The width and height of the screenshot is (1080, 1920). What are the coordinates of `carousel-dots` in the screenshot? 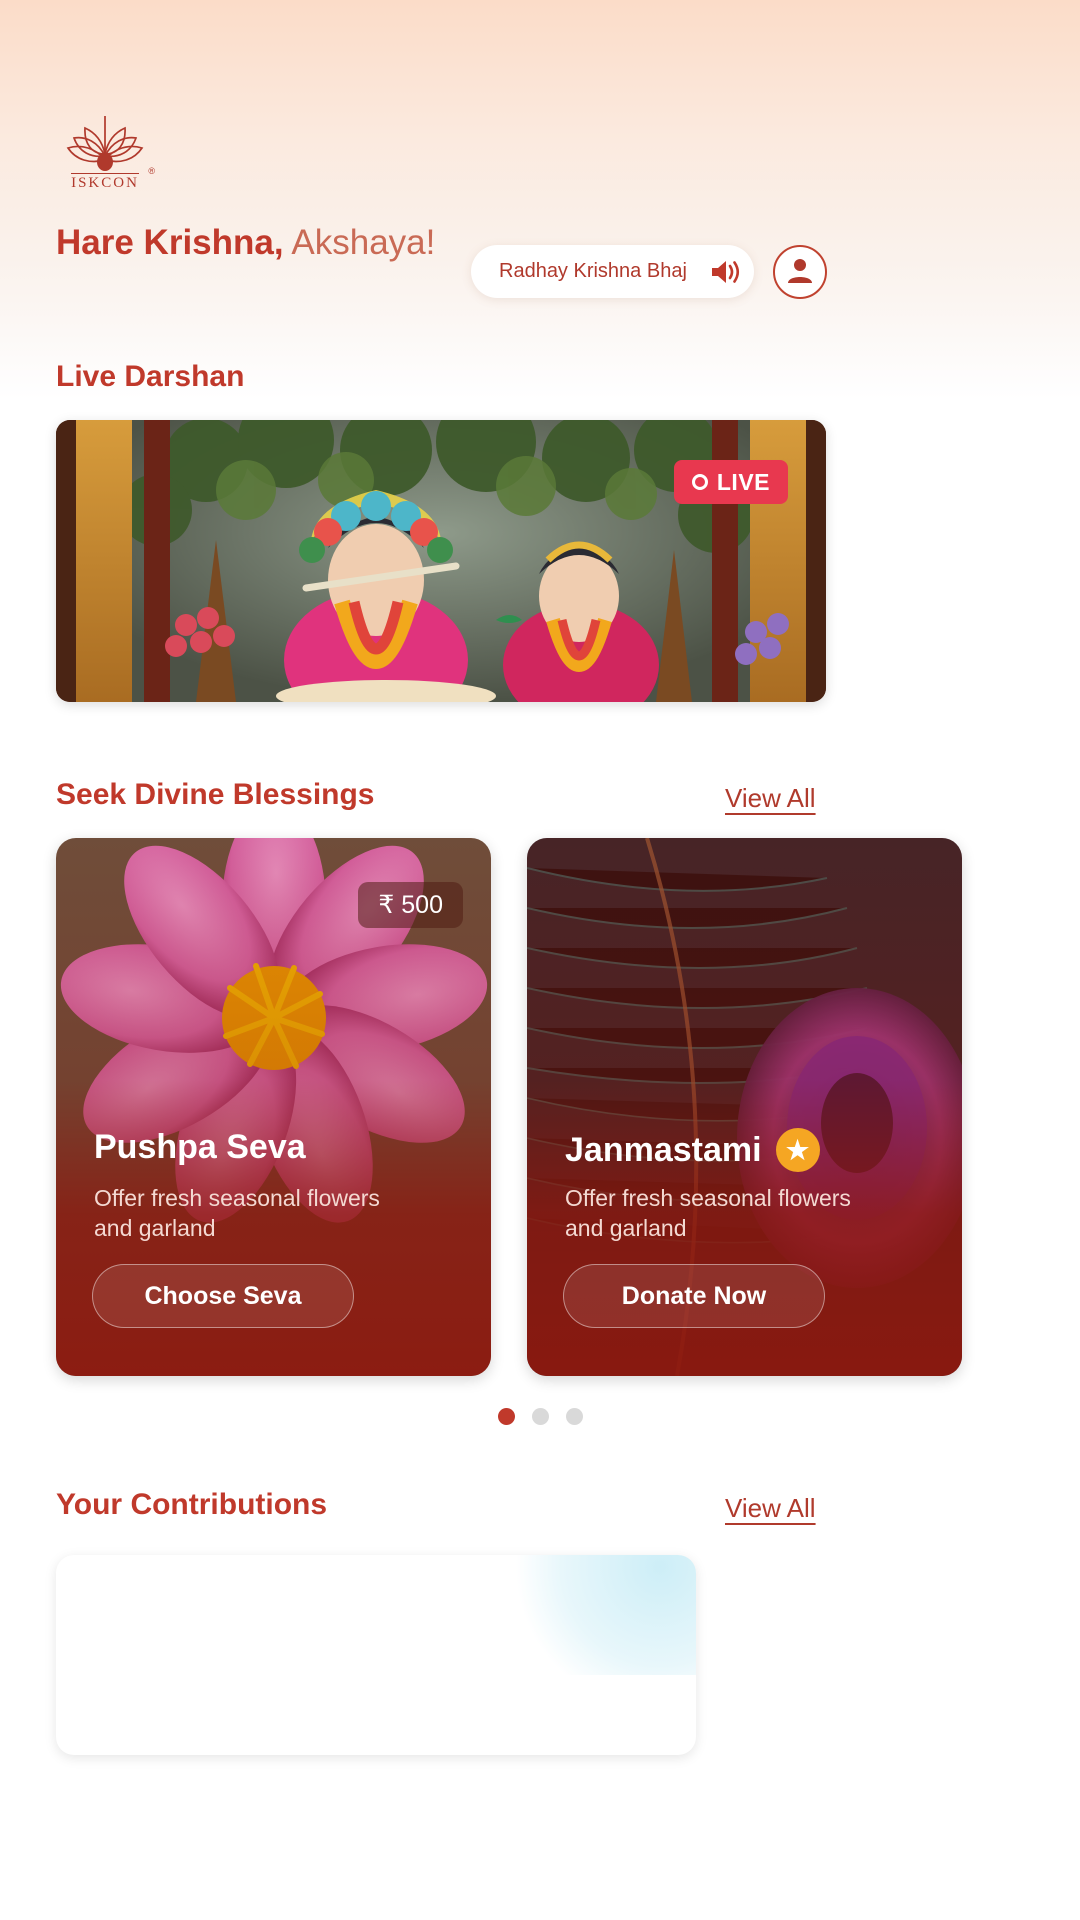 It's located at (540, 1416).